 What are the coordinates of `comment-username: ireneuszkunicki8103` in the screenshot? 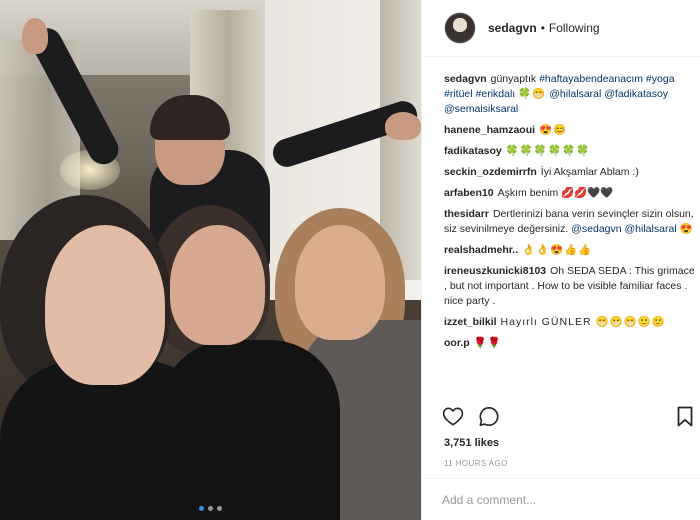 It's located at (495, 271).